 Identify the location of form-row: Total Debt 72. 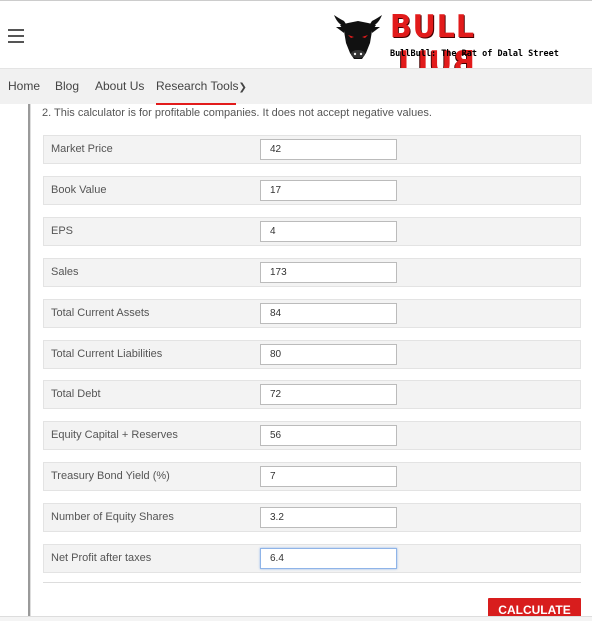
(312, 394).